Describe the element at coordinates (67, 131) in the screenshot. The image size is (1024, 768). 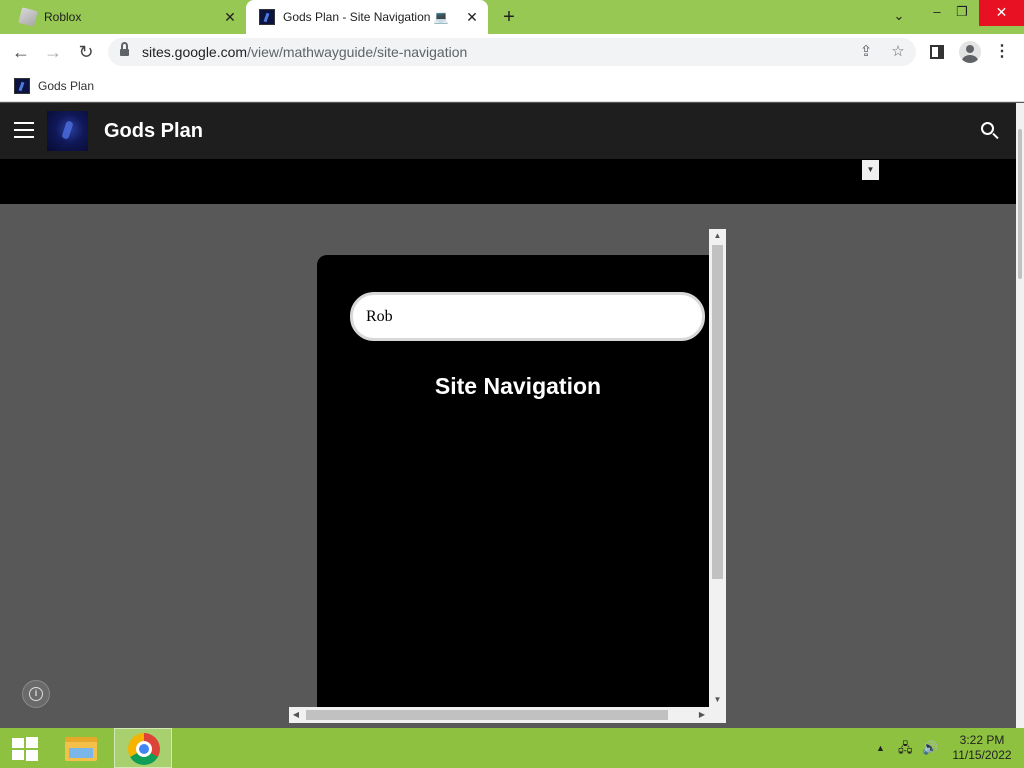
I see `site-logo` at that location.